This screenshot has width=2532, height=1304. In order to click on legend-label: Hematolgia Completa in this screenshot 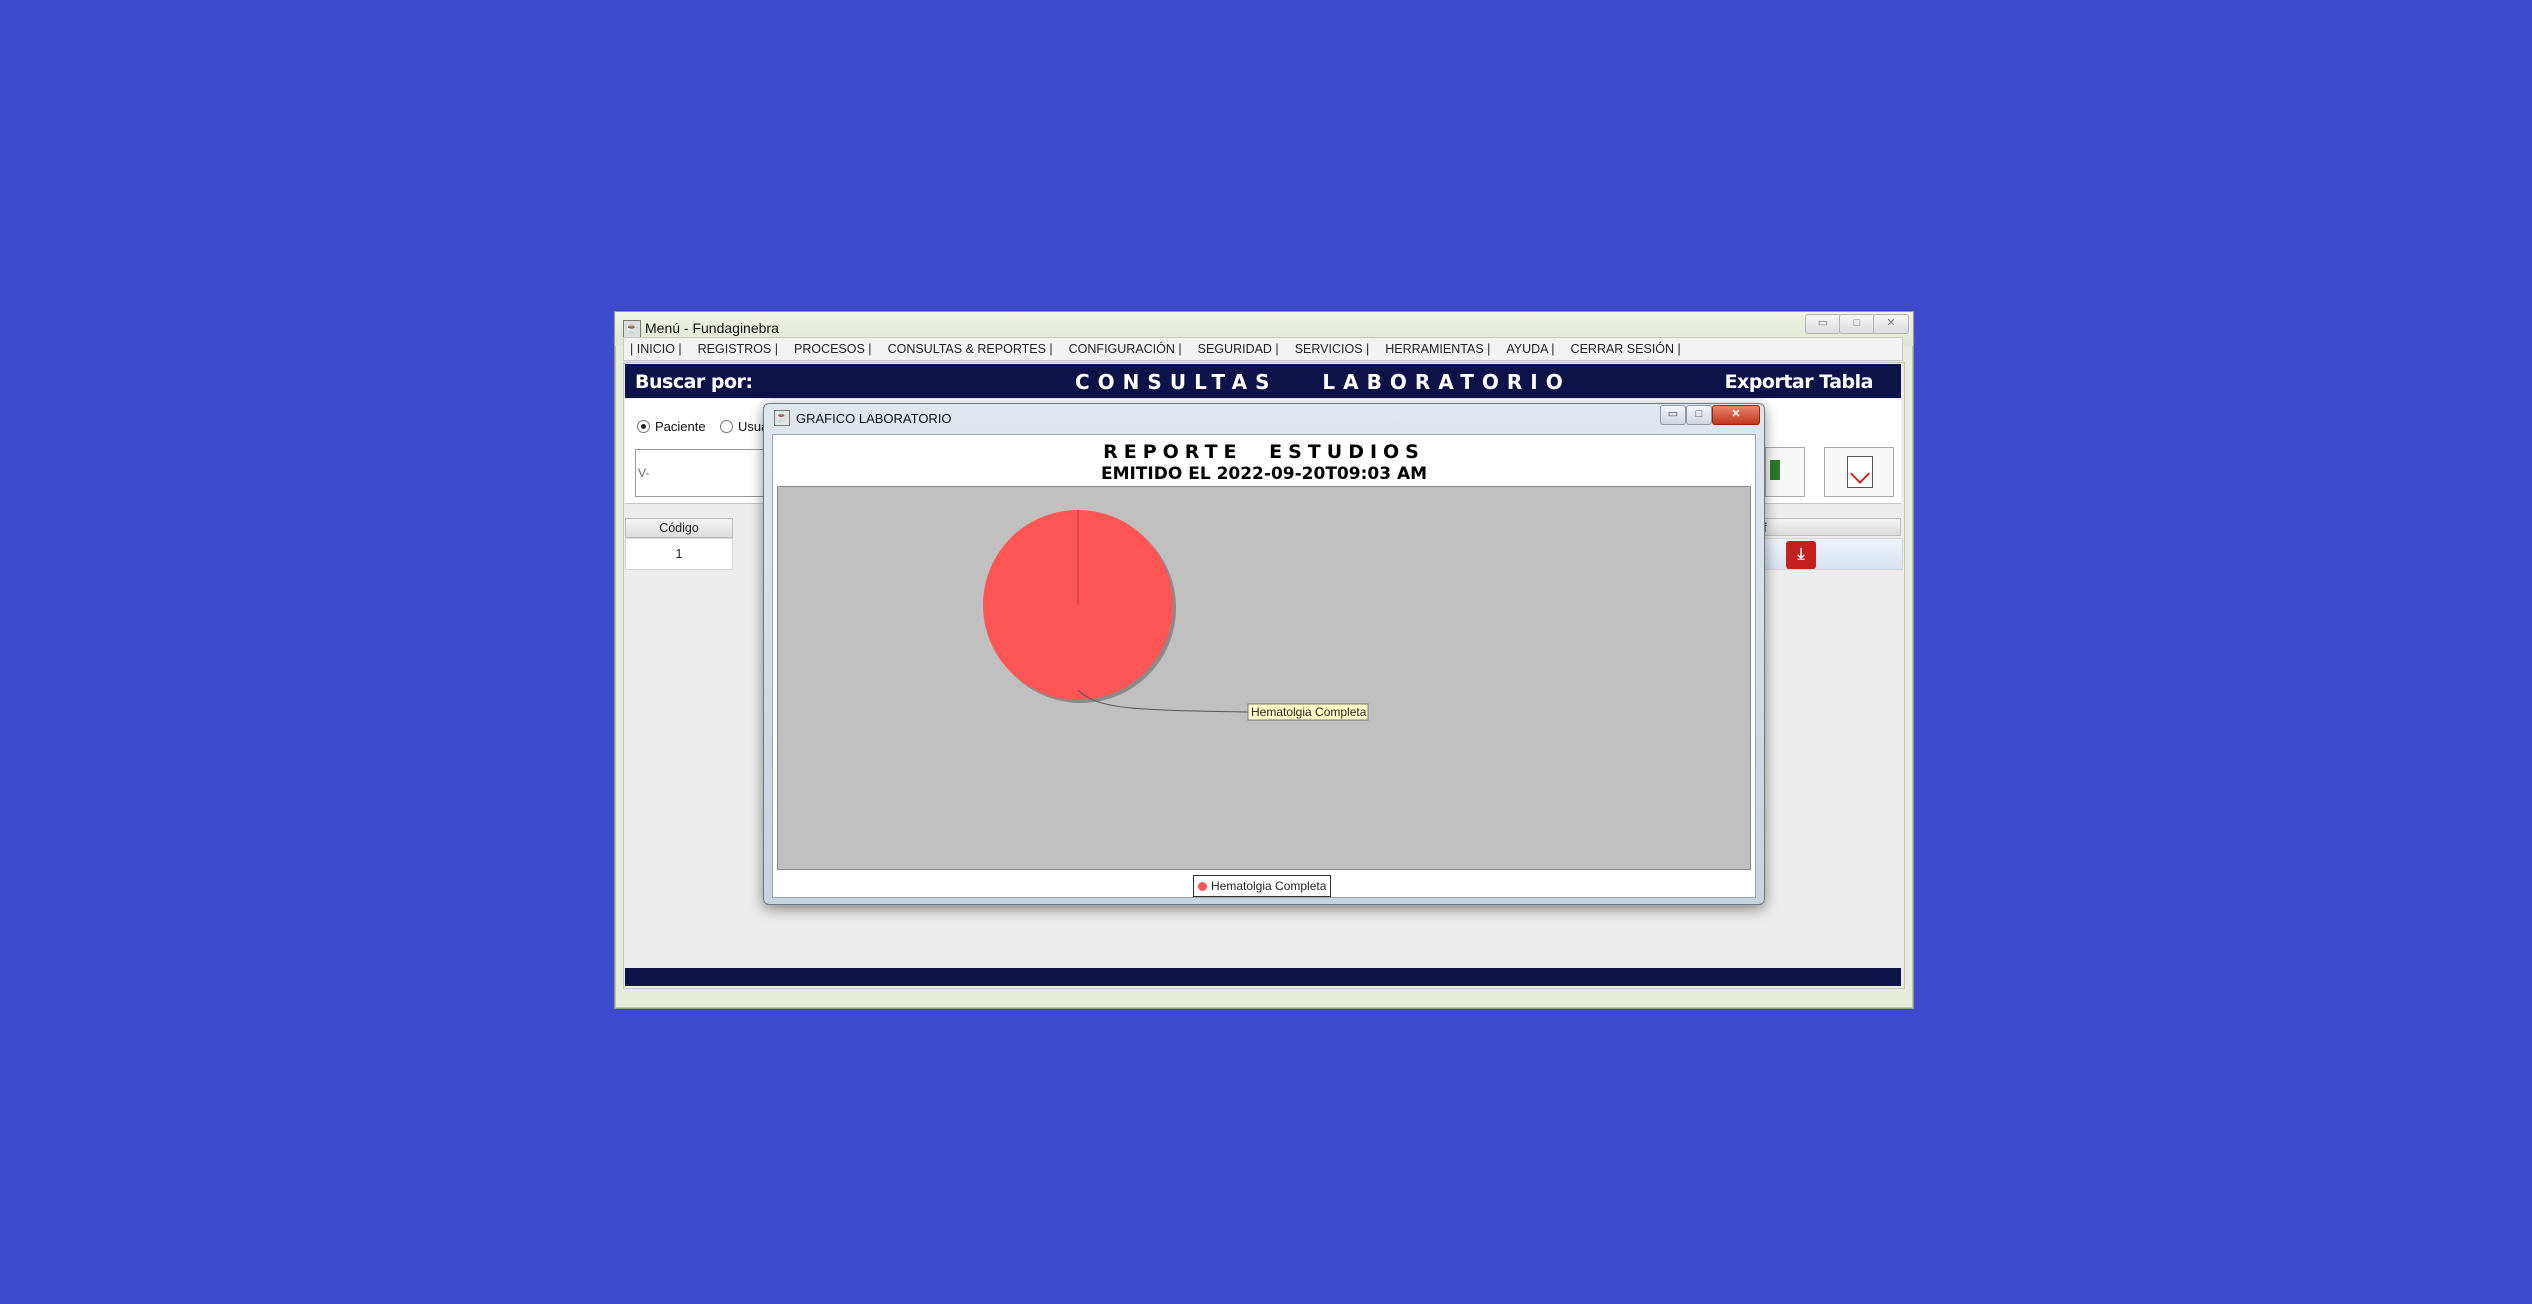, I will do `click(1269, 886)`.